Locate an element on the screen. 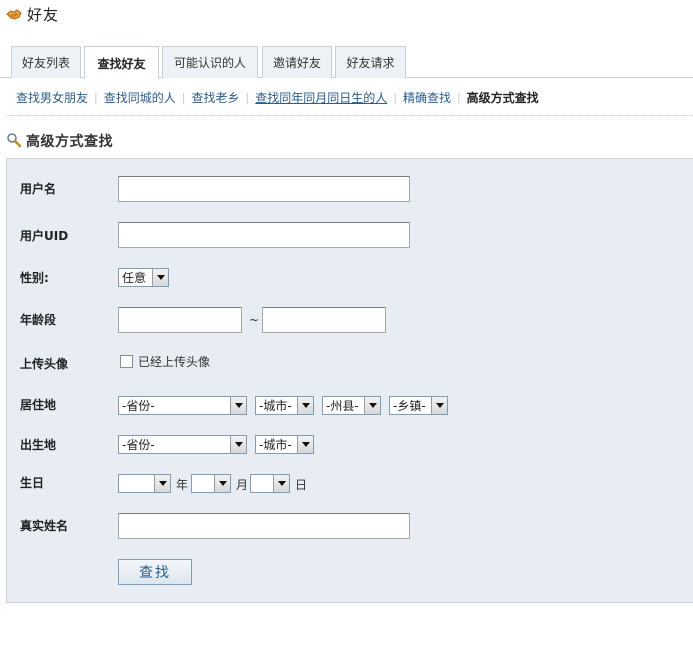  day-unit: 日 is located at coordinates (301, 485).